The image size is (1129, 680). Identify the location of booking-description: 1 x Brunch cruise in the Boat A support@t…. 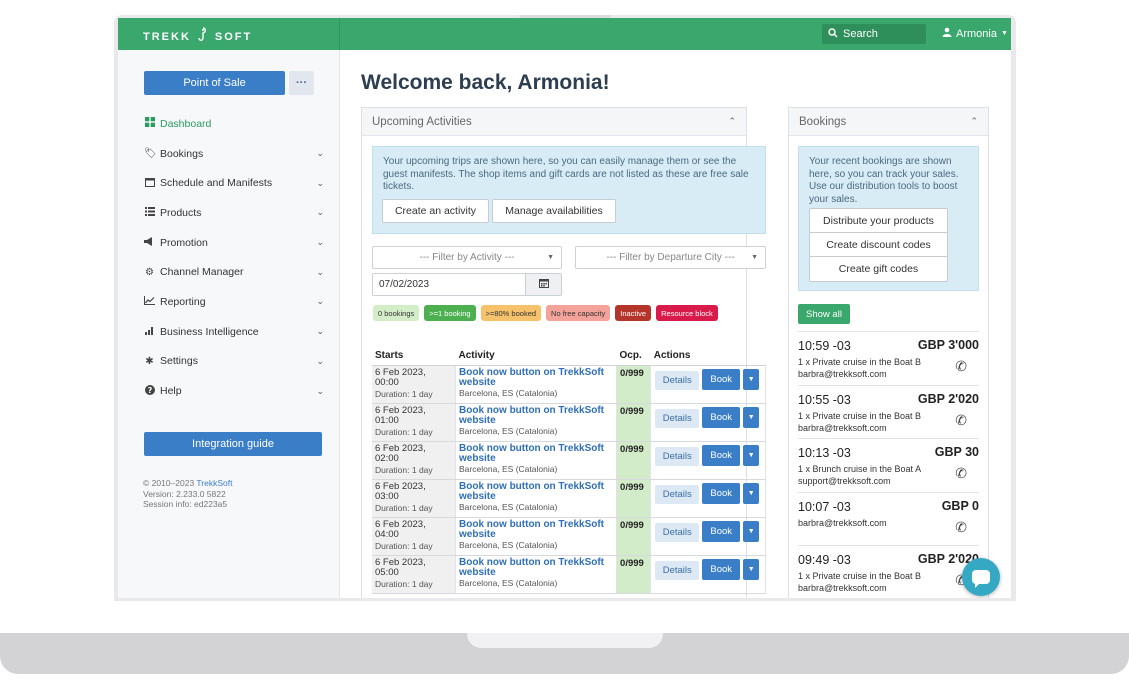
(859, 475).